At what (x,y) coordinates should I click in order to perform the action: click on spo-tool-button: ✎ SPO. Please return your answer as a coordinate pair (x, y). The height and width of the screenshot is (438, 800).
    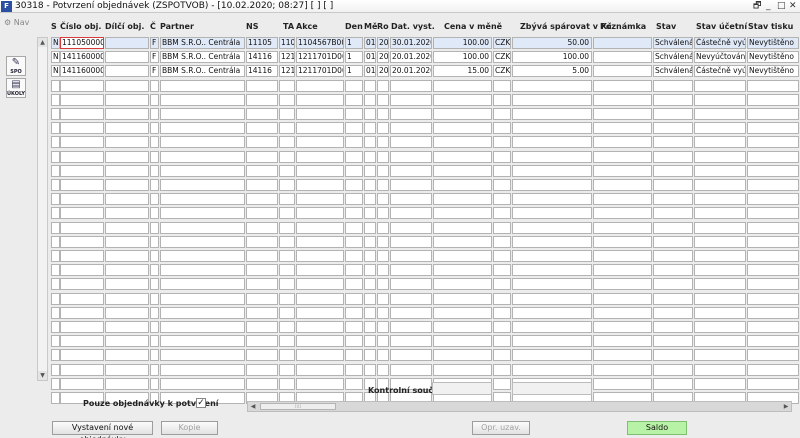
    Looking at the image, I should click on (16, 66).